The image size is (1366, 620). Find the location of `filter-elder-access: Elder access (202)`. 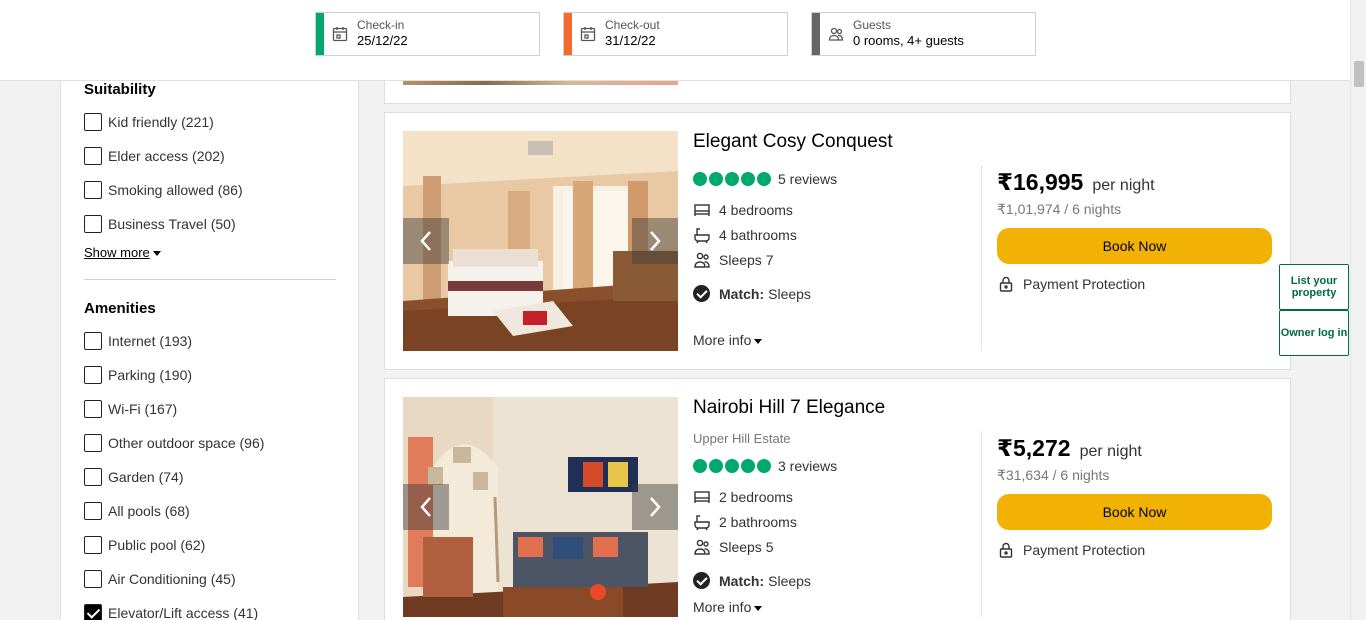

filter-elder-access: Elder access (202) is located at coordinates (154, 156).